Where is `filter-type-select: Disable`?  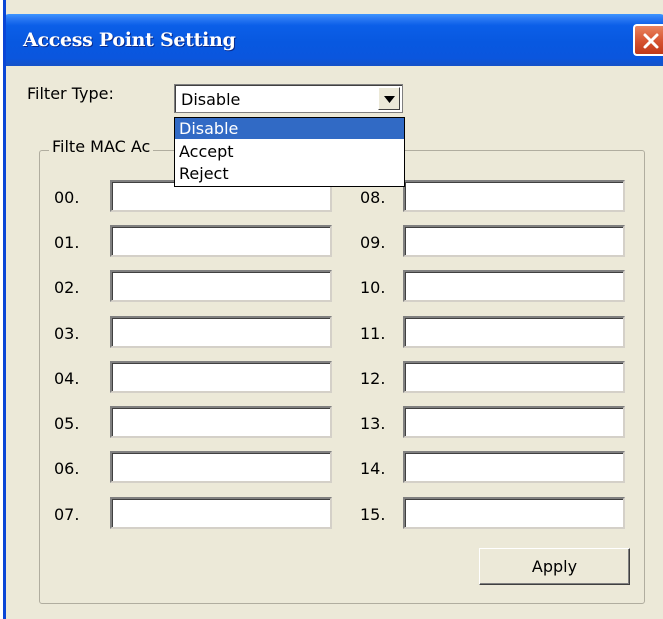 filter-type-select: Disable is located at coordinates (288, 98).